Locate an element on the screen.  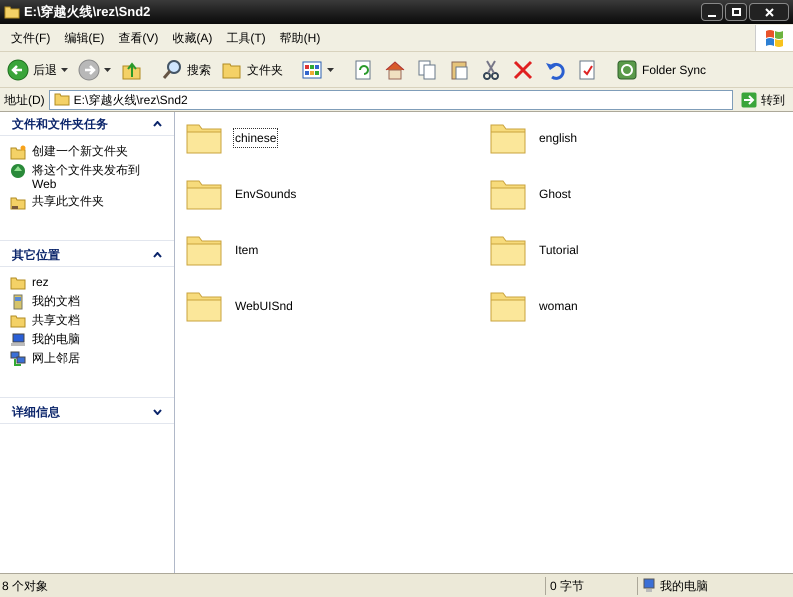
folder-item: english is located at coordinates (558, 138).